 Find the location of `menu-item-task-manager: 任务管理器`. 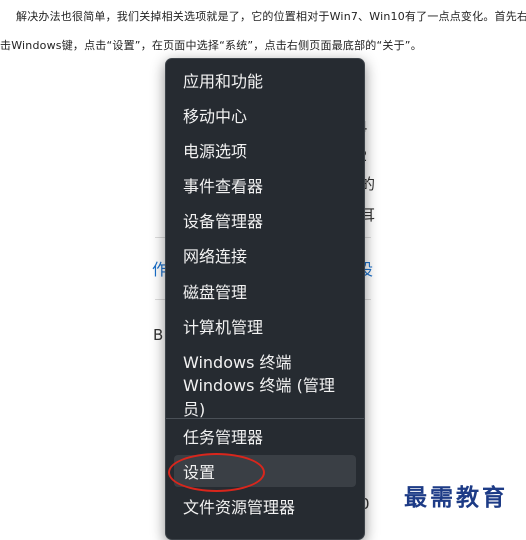

menu-item-task-manager: 任务管理器 is located at coordinates (265, 436).